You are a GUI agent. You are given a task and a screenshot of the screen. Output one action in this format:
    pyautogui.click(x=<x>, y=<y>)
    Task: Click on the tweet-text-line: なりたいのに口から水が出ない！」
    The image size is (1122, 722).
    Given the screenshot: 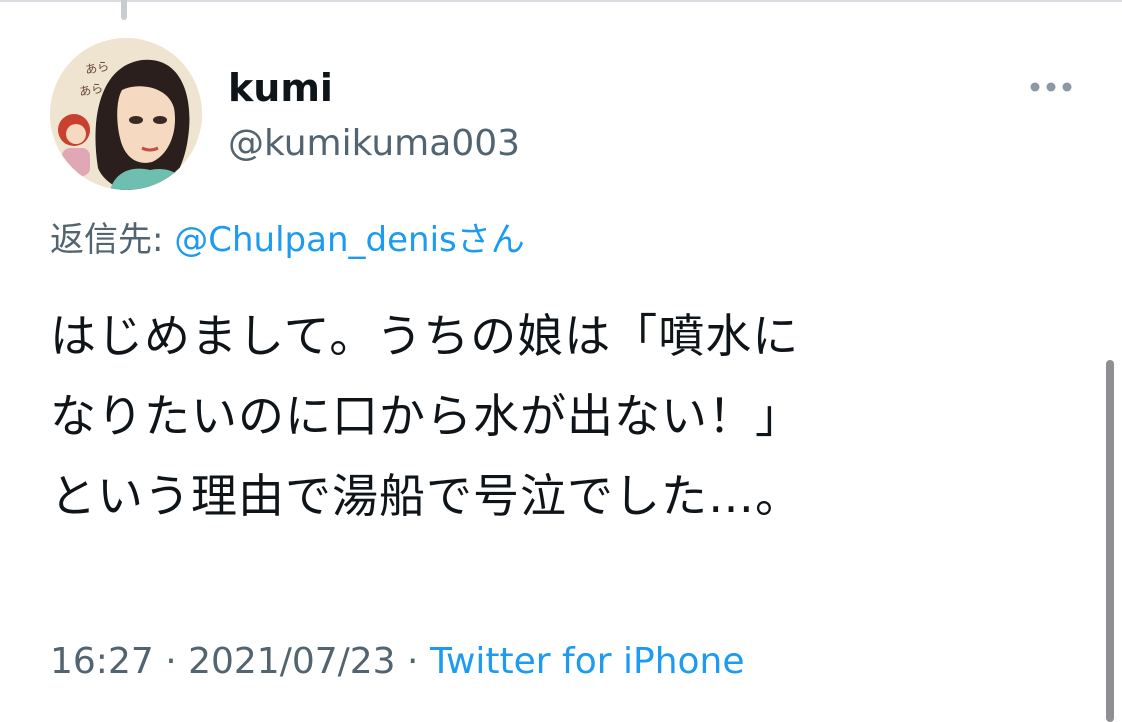 What is the action you would take?
    pyautogui.click(x=426, y=416)
    